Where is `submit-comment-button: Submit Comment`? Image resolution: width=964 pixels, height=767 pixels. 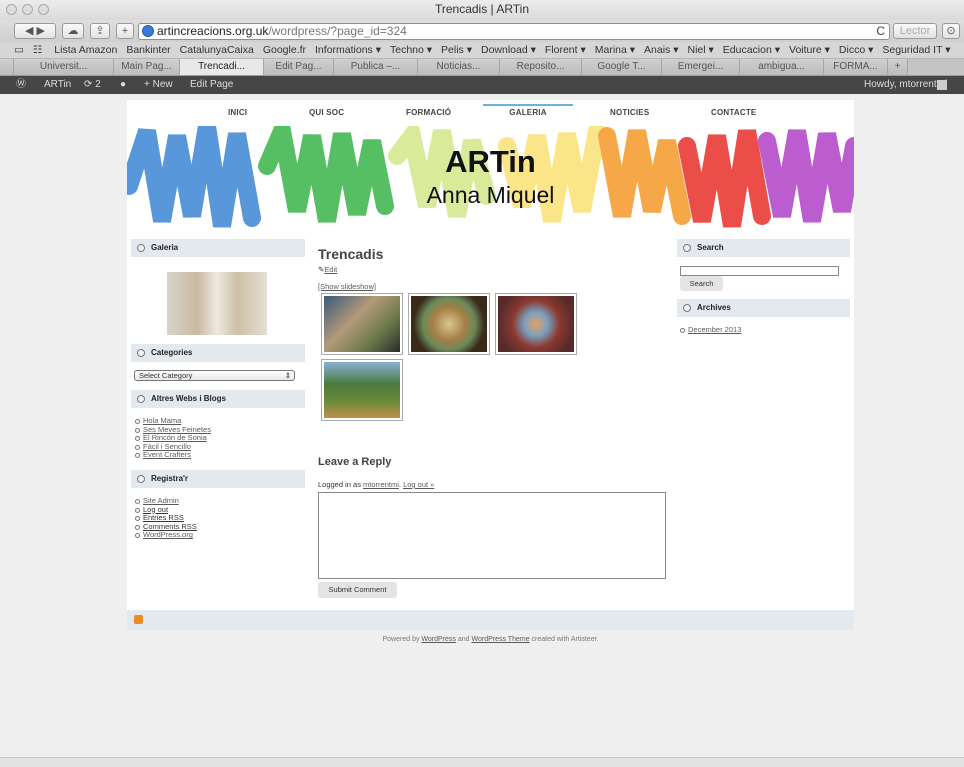 submit-comment-button: Submit Comment is located at coordinates (357, 590).